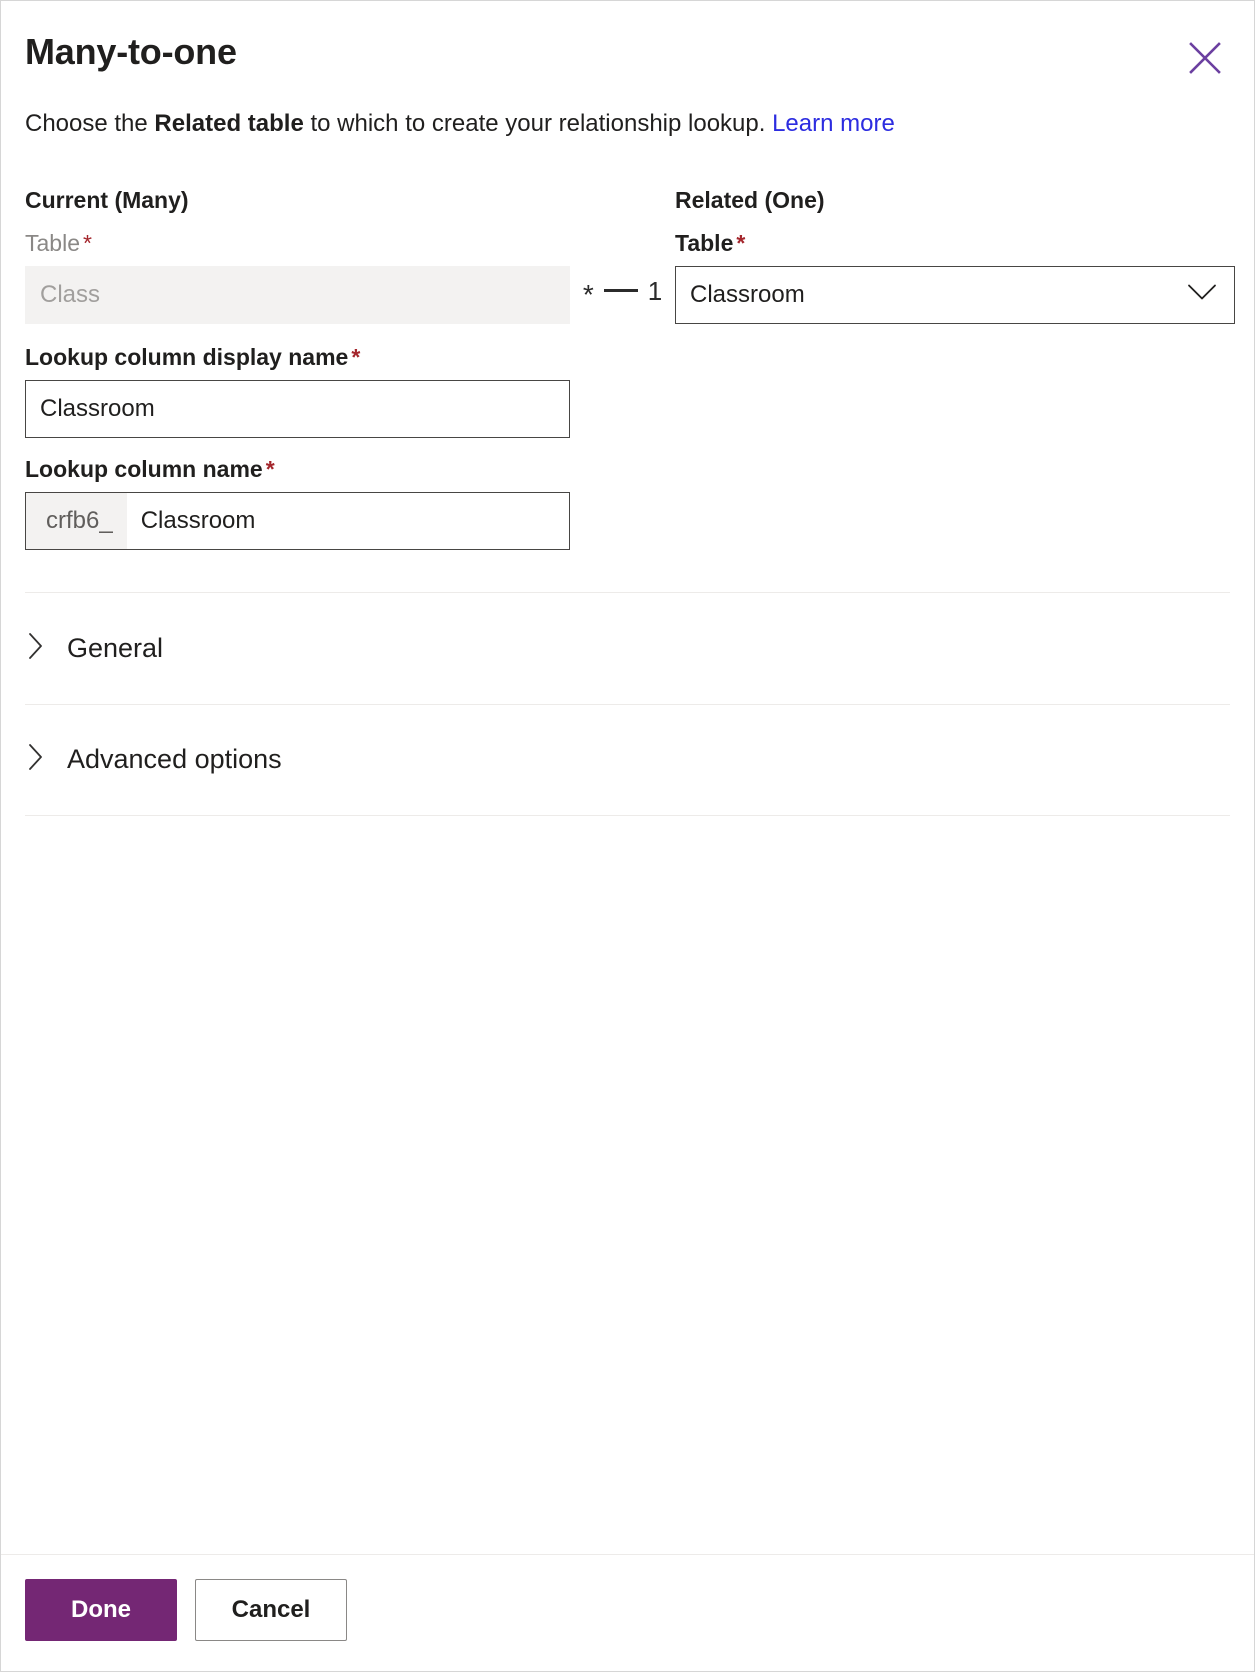 The height and width of the screenshot is (1672, 1255). Describe the element at coordinates (741, 242) in the screenshot. I see `related-table-required: *` at that location.